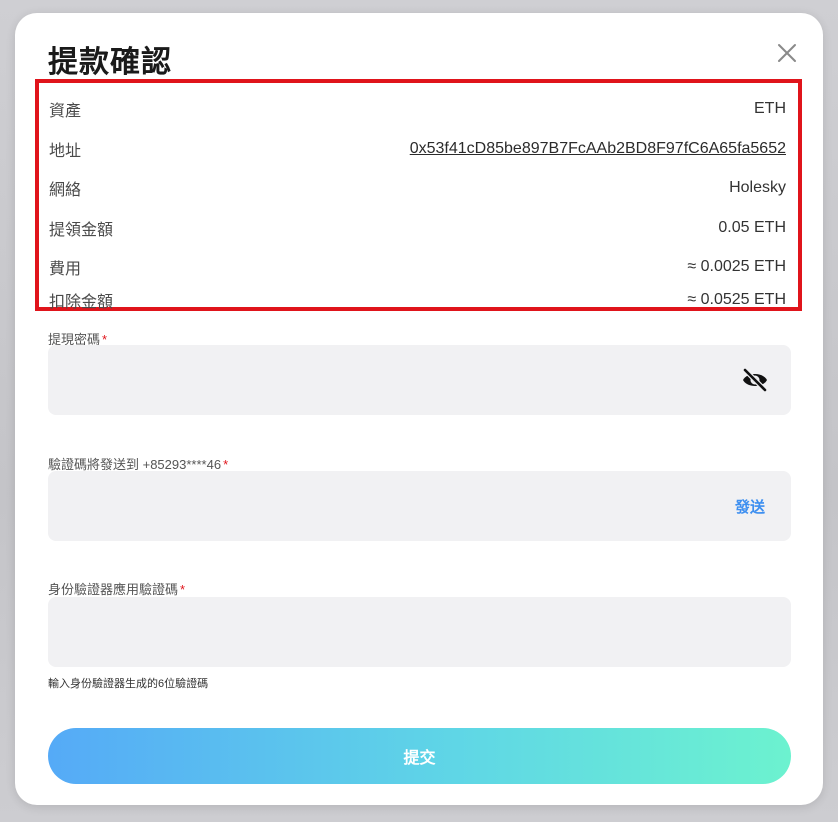 The height and width of the screenshot is (822, 838). What do you see at coordinates (770, 108) in the screenshot?
I see `detail-value: ETH` at bounding box center [770, 108].